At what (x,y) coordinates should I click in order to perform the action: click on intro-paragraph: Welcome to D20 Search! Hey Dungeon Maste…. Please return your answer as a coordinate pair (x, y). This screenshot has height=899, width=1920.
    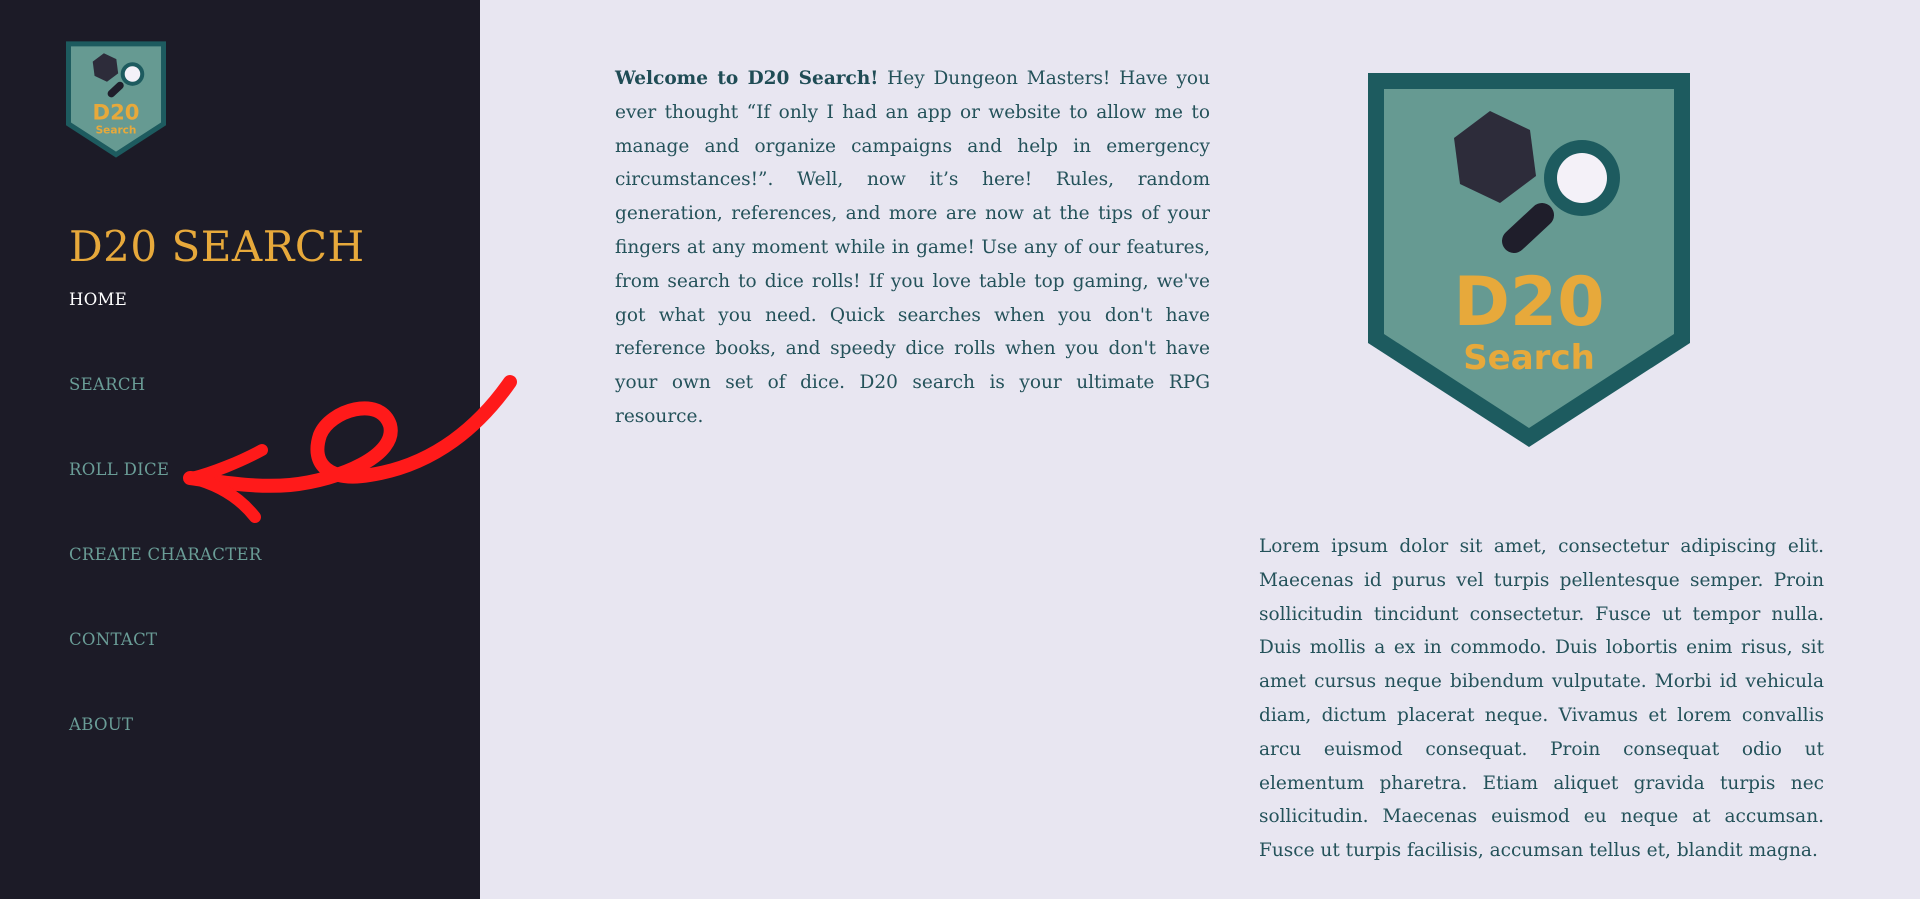
    Looking at the image, I should click on (912, 248).